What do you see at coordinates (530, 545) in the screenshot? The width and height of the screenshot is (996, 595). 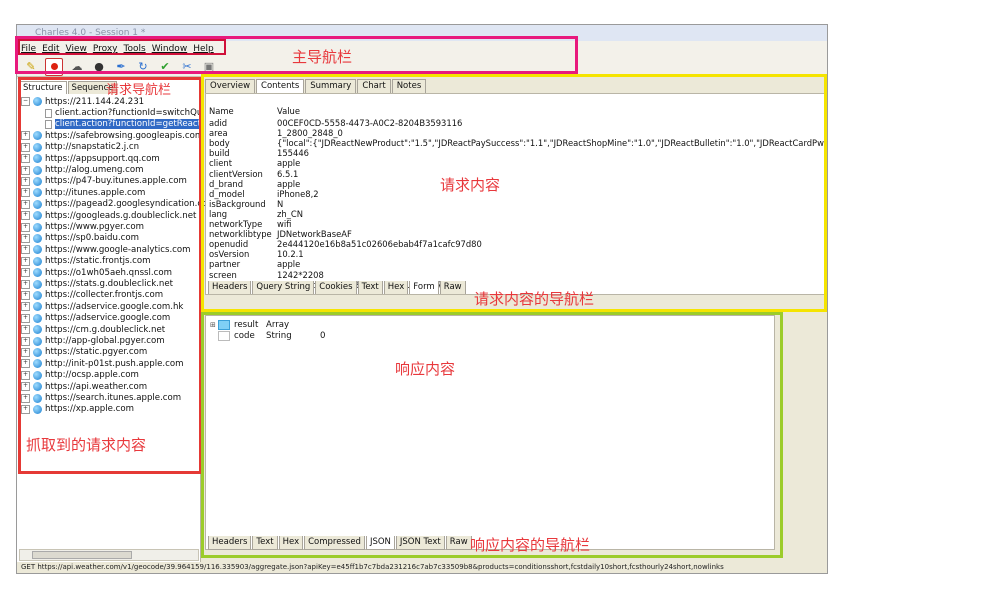 I see `annotation-response-nav: 响应内容的导航栏` at bounding box center [530, 545].